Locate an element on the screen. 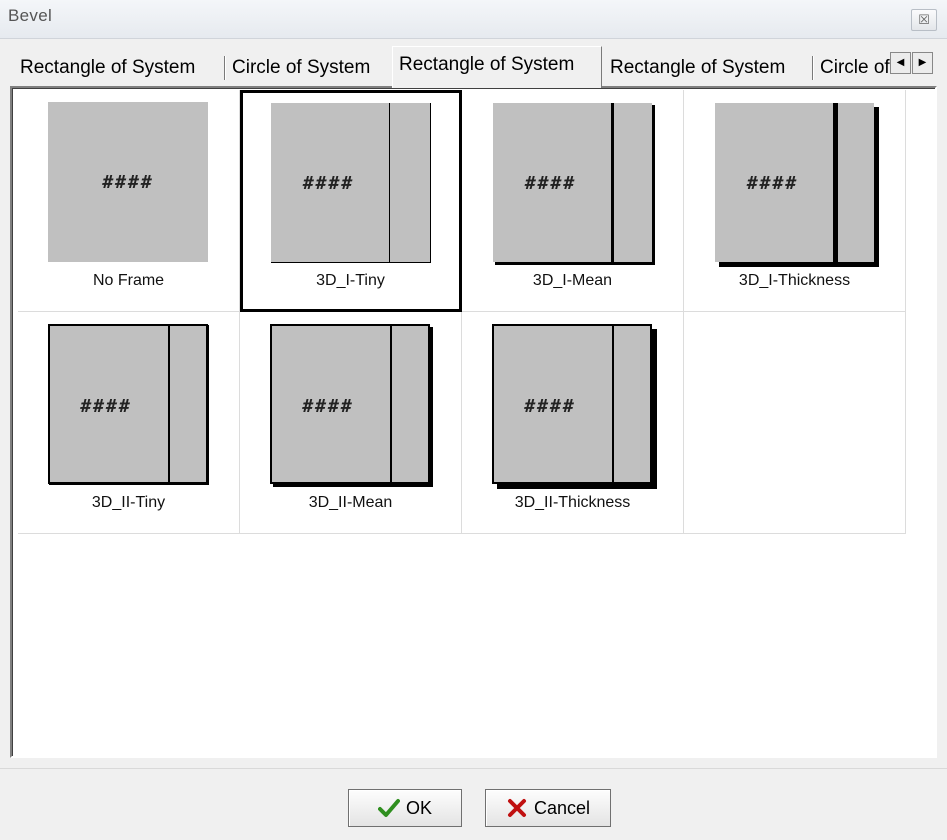 This screenshot has width=947, height=840. bevel-option-3d-i-mean: #### 3D_I-Mean is located at coordinates (573, 201).